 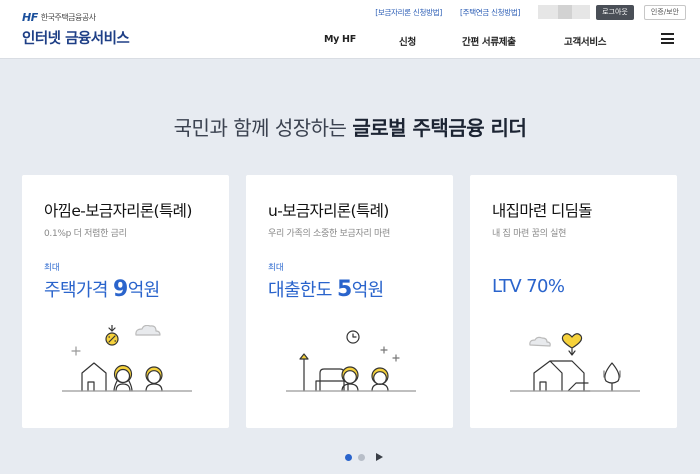 I want to click on card-desc: 우리 가족의 소중한 보금자리 마련, so click(x=329, y=234).